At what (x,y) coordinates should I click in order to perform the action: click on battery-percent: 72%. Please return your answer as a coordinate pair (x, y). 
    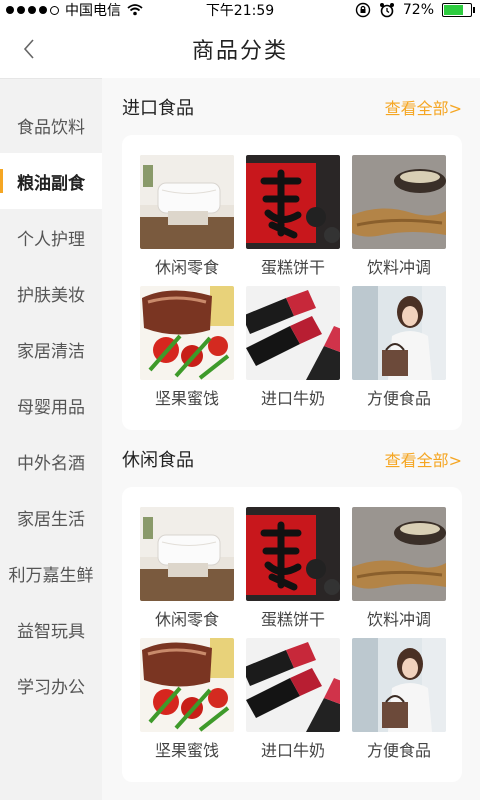
    Looking at the image, I should click on (418, 10).